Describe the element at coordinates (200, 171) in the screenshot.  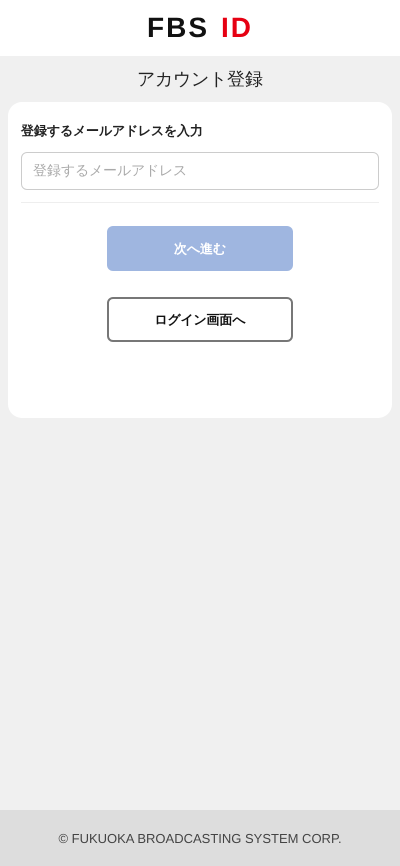
I see `email-field: 登録するメールアドレス` at that location.